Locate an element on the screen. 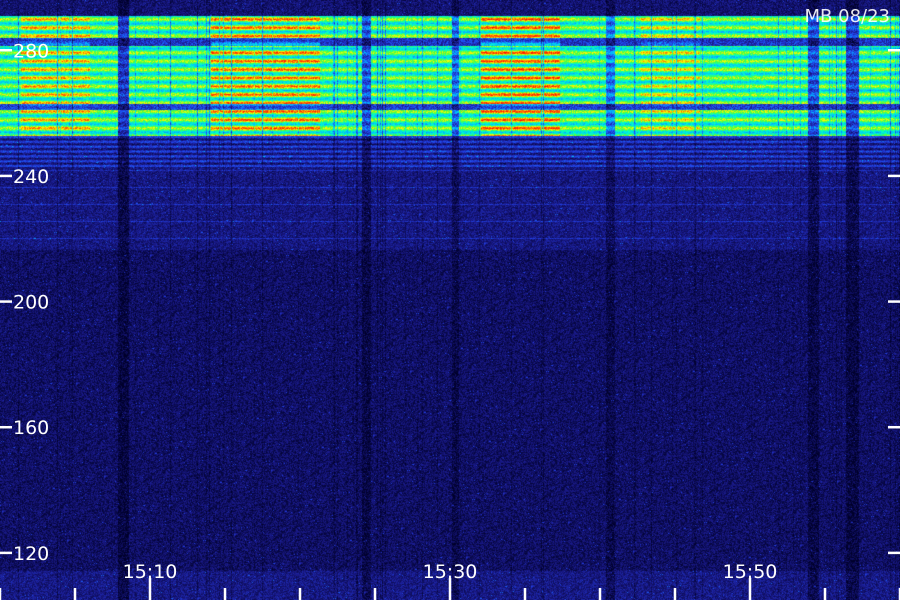 This screenshot has height=600, width=900. x-tick-label: 15:10 is located at coordinates (150, 572).